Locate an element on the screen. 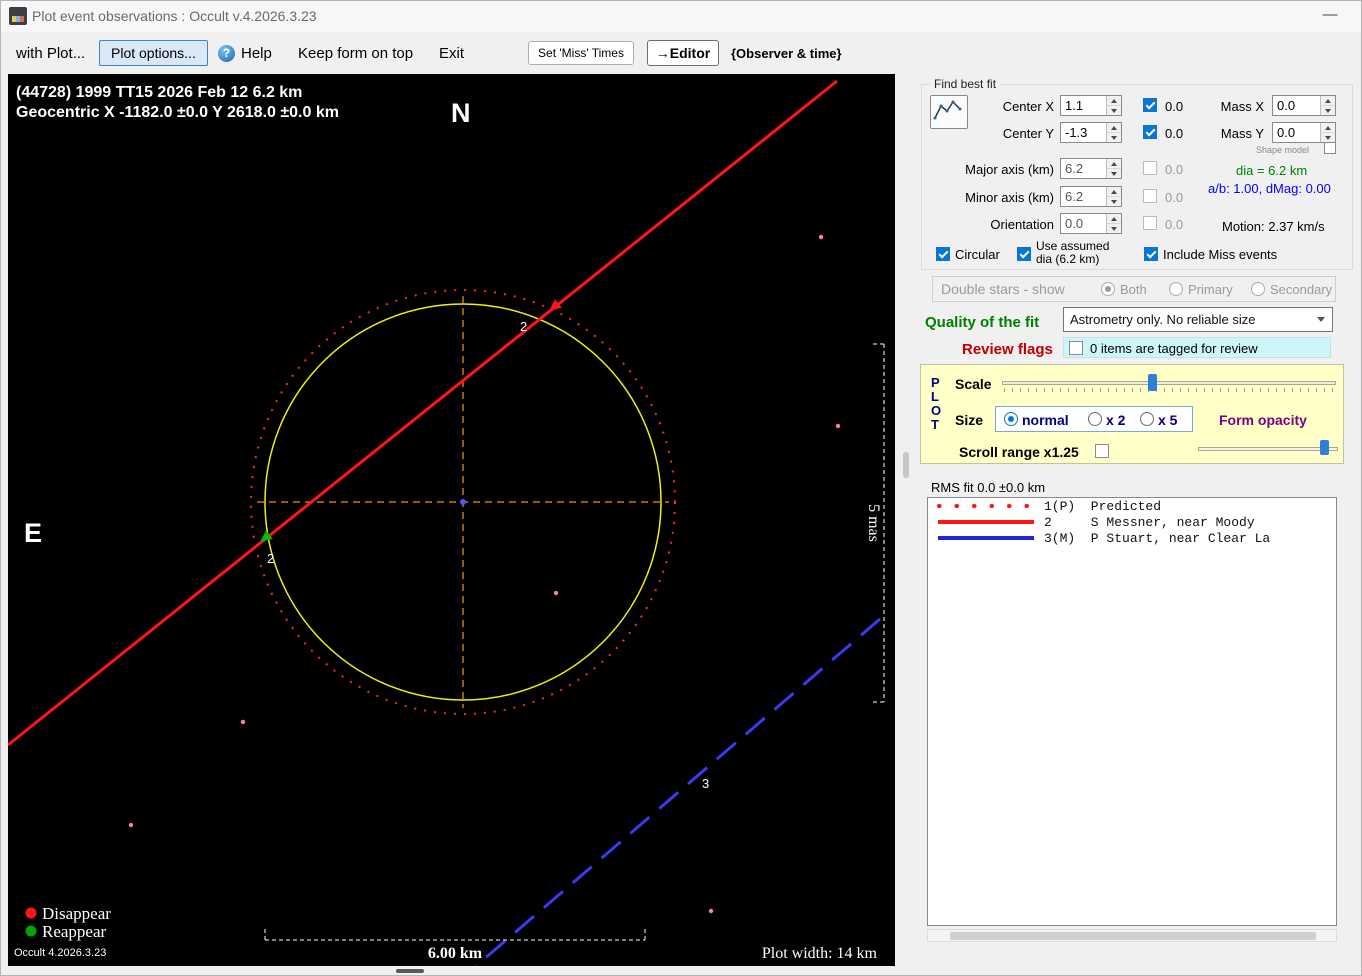 This screenshot has height=976, width=1362. mass-y-label: Mass Y is located at coordinates (1242, 133).